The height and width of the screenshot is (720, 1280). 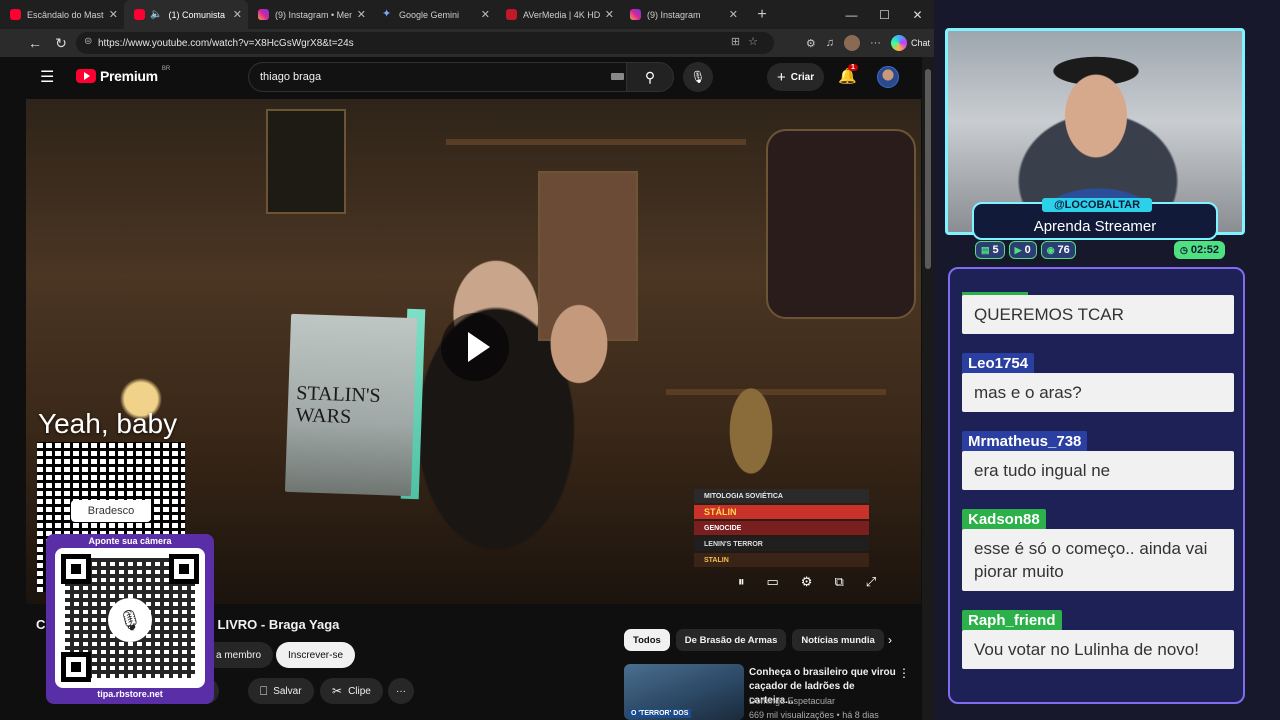 What do you see at coordinates (1204, 250) in the screenshot?
I see `stream-time: 02:52` at bounding box center [1204, 250].